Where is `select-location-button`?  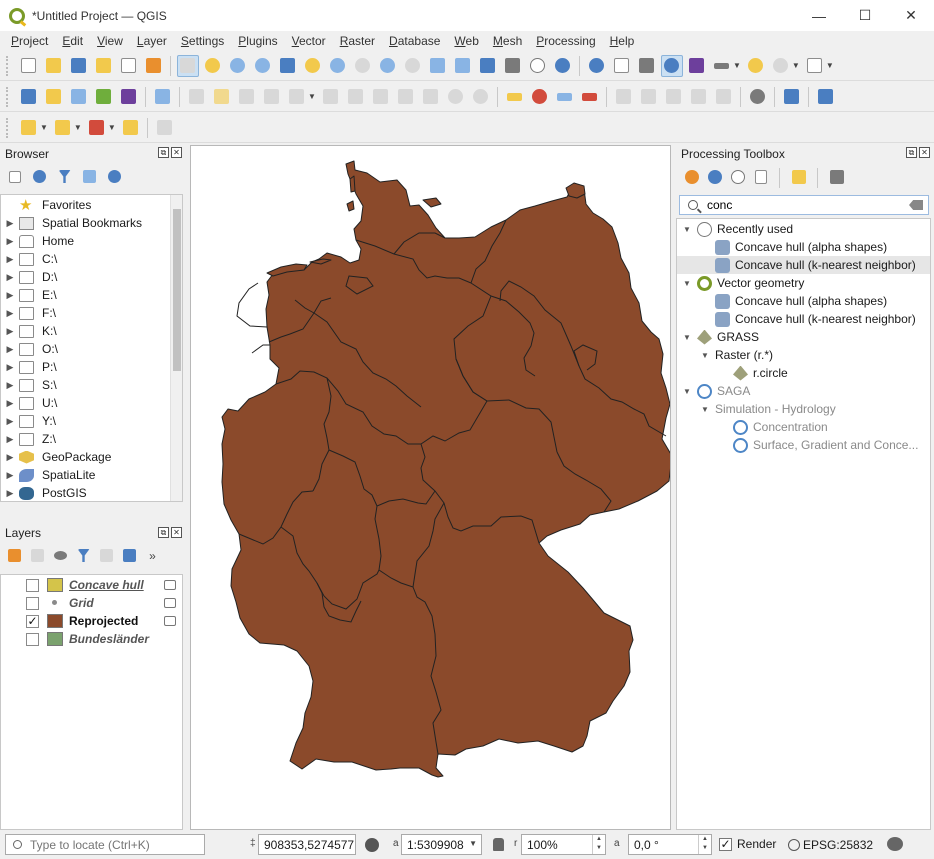
select-location-button is located at coordinates (130, 128).